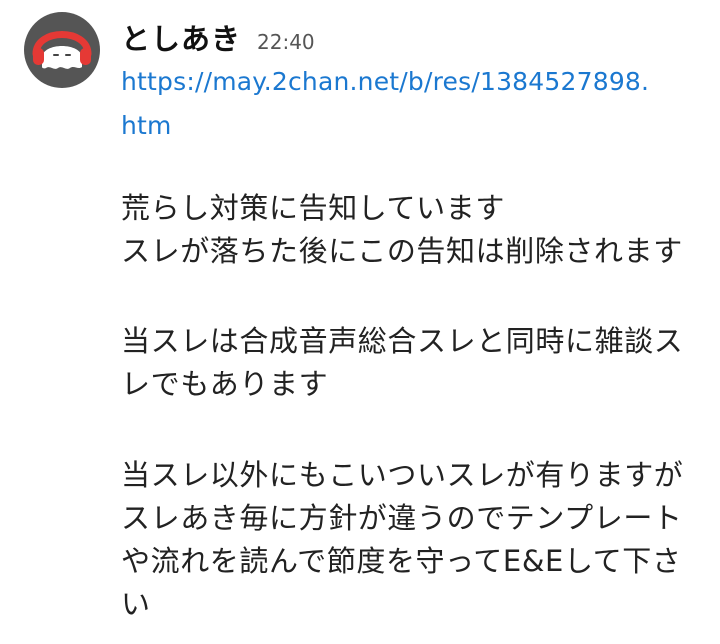 This screenshot has height=644, width=720. Describe the element at coordinates (286, 42) in the screenshot. I see `timestamp: 22:40` at that location.